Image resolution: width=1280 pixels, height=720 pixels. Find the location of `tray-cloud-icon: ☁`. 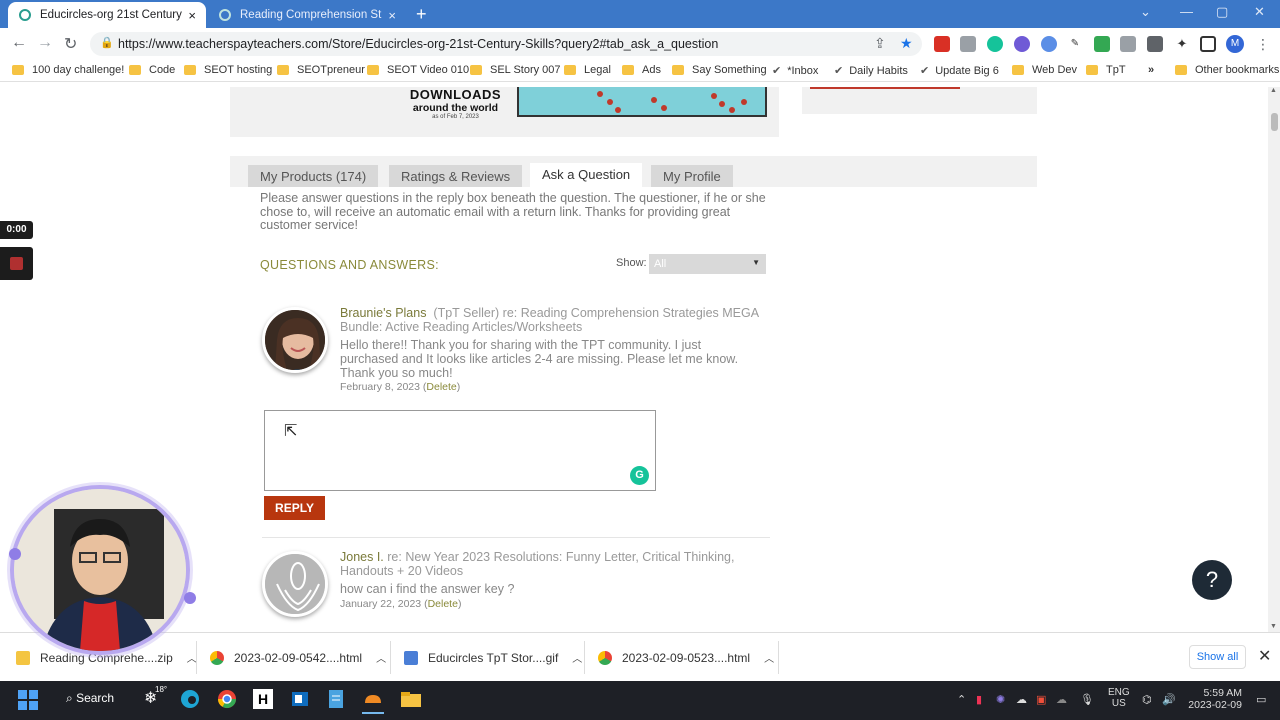

tray-cloud-icon: ☁ is located at coordinates (1021, 699).